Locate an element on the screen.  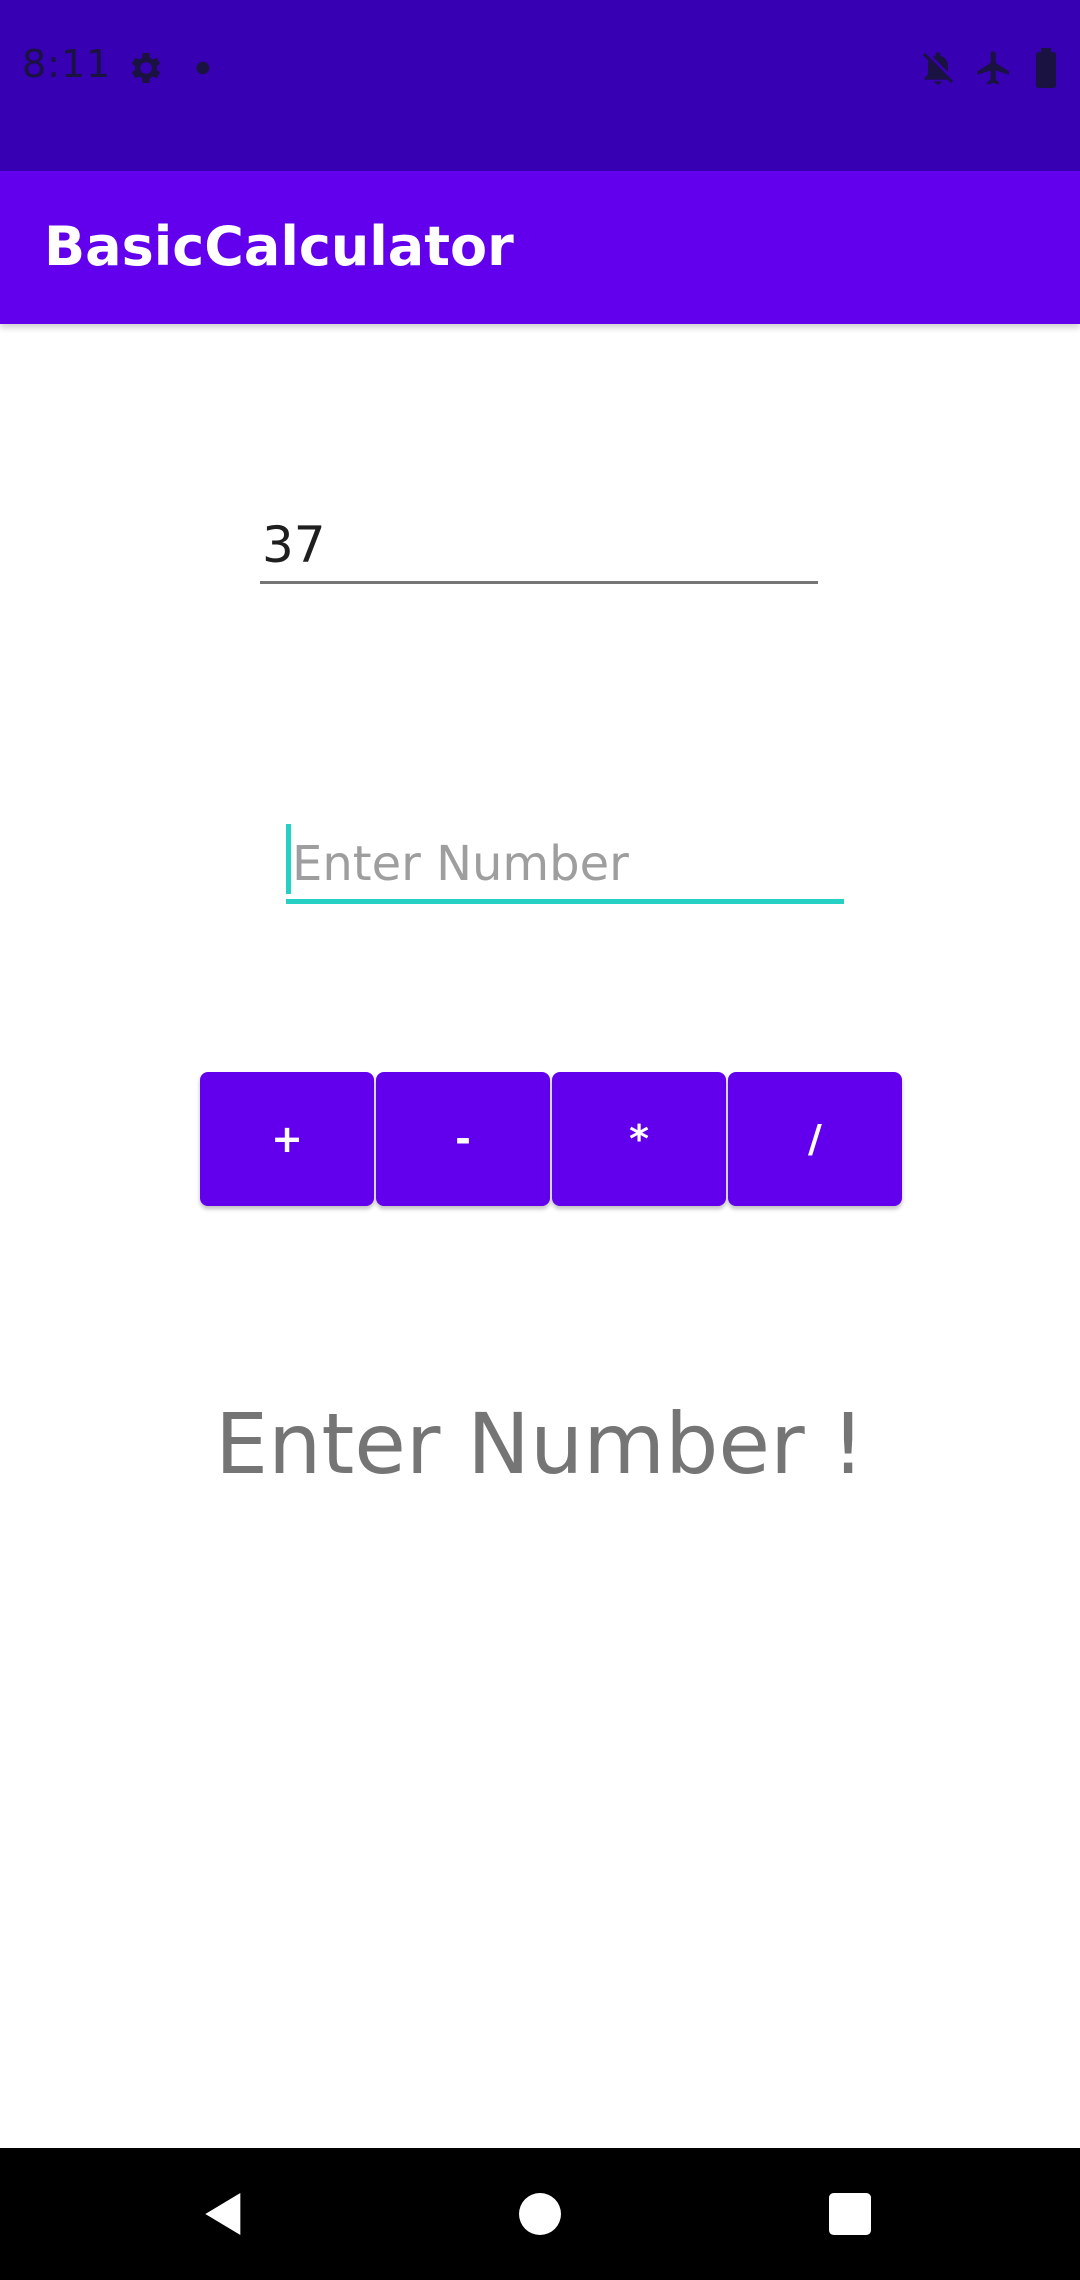
navigation-bar is located at coordinates (540, 2214).